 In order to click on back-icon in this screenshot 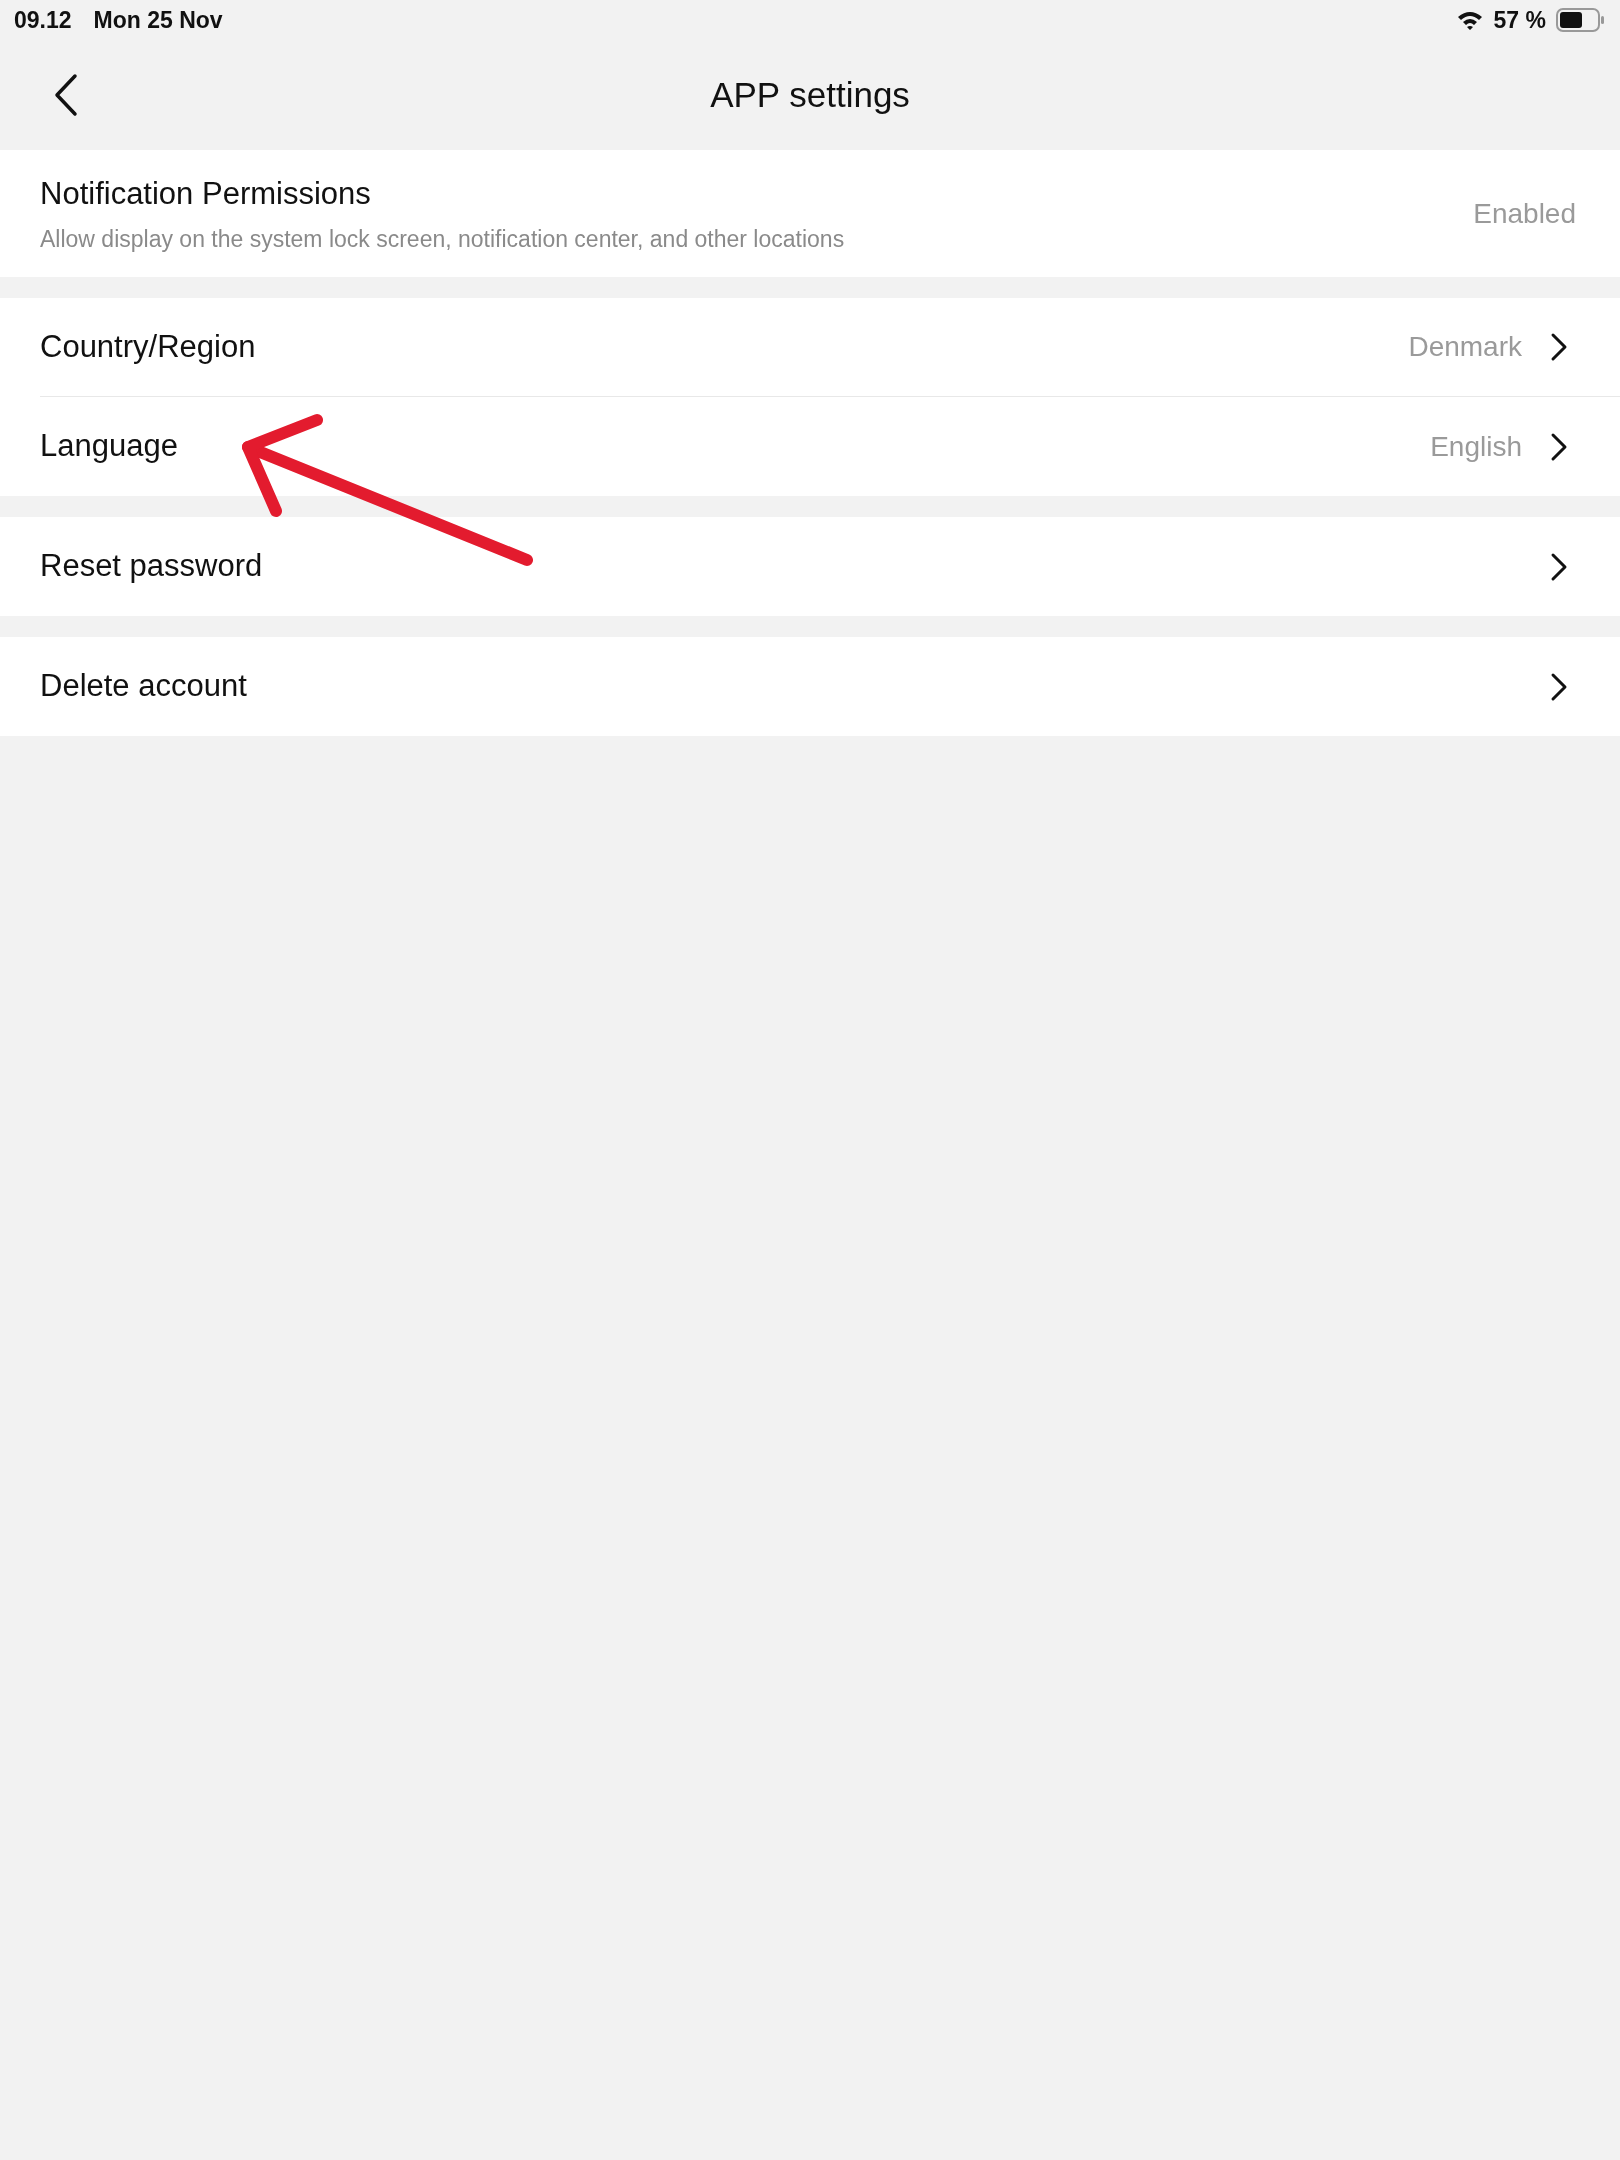, I will do `click(66, 95)`.